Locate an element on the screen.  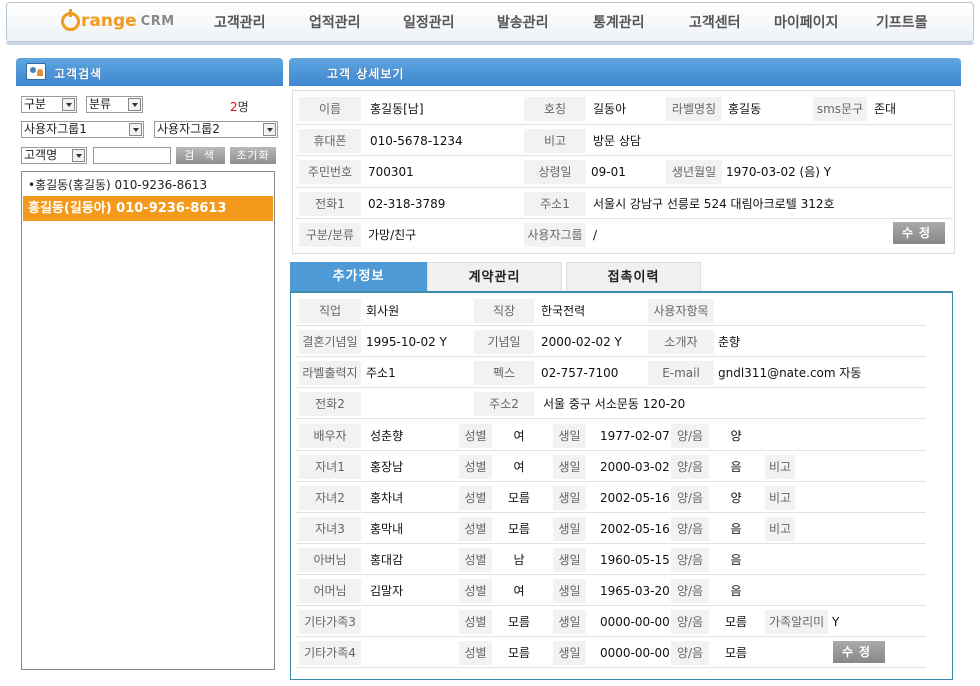
family-birthday: 0000-00-00 is located at coordinates (635, 622).